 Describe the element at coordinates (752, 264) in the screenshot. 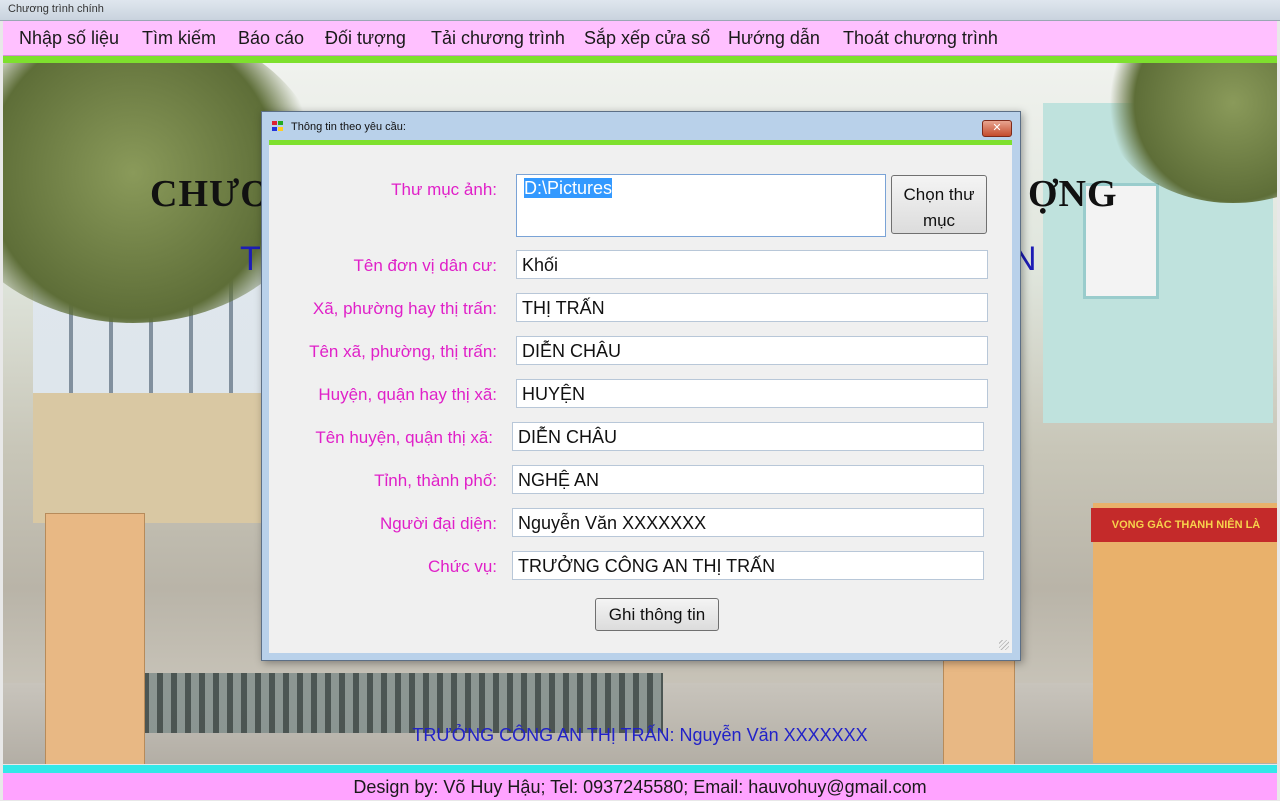

I see `unit-field: Khối` at that location.